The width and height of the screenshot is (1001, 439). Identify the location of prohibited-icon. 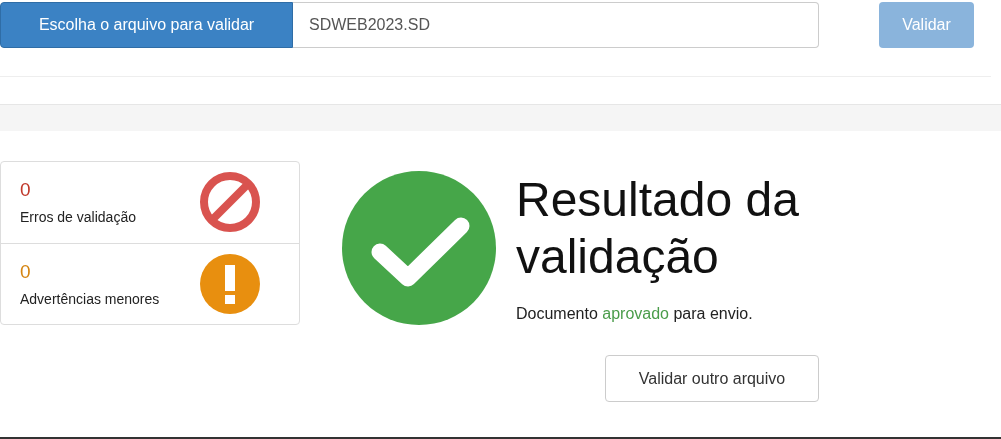
(230, 202).